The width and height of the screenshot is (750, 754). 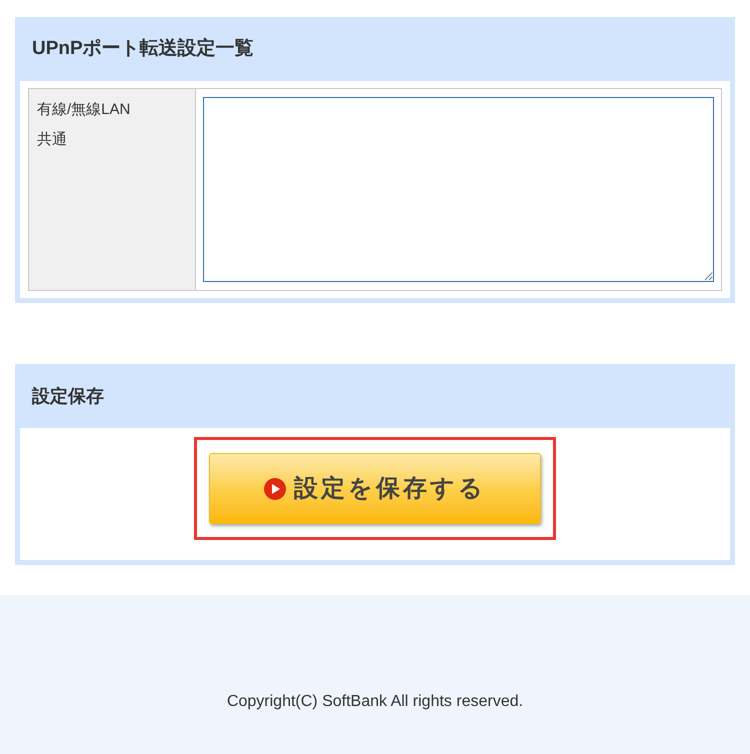 What do you see at coordinates (143, 48) in the screenshot?
I see `section-title: UPnPポート転送設定一覧` at bounding box center [143, 48].